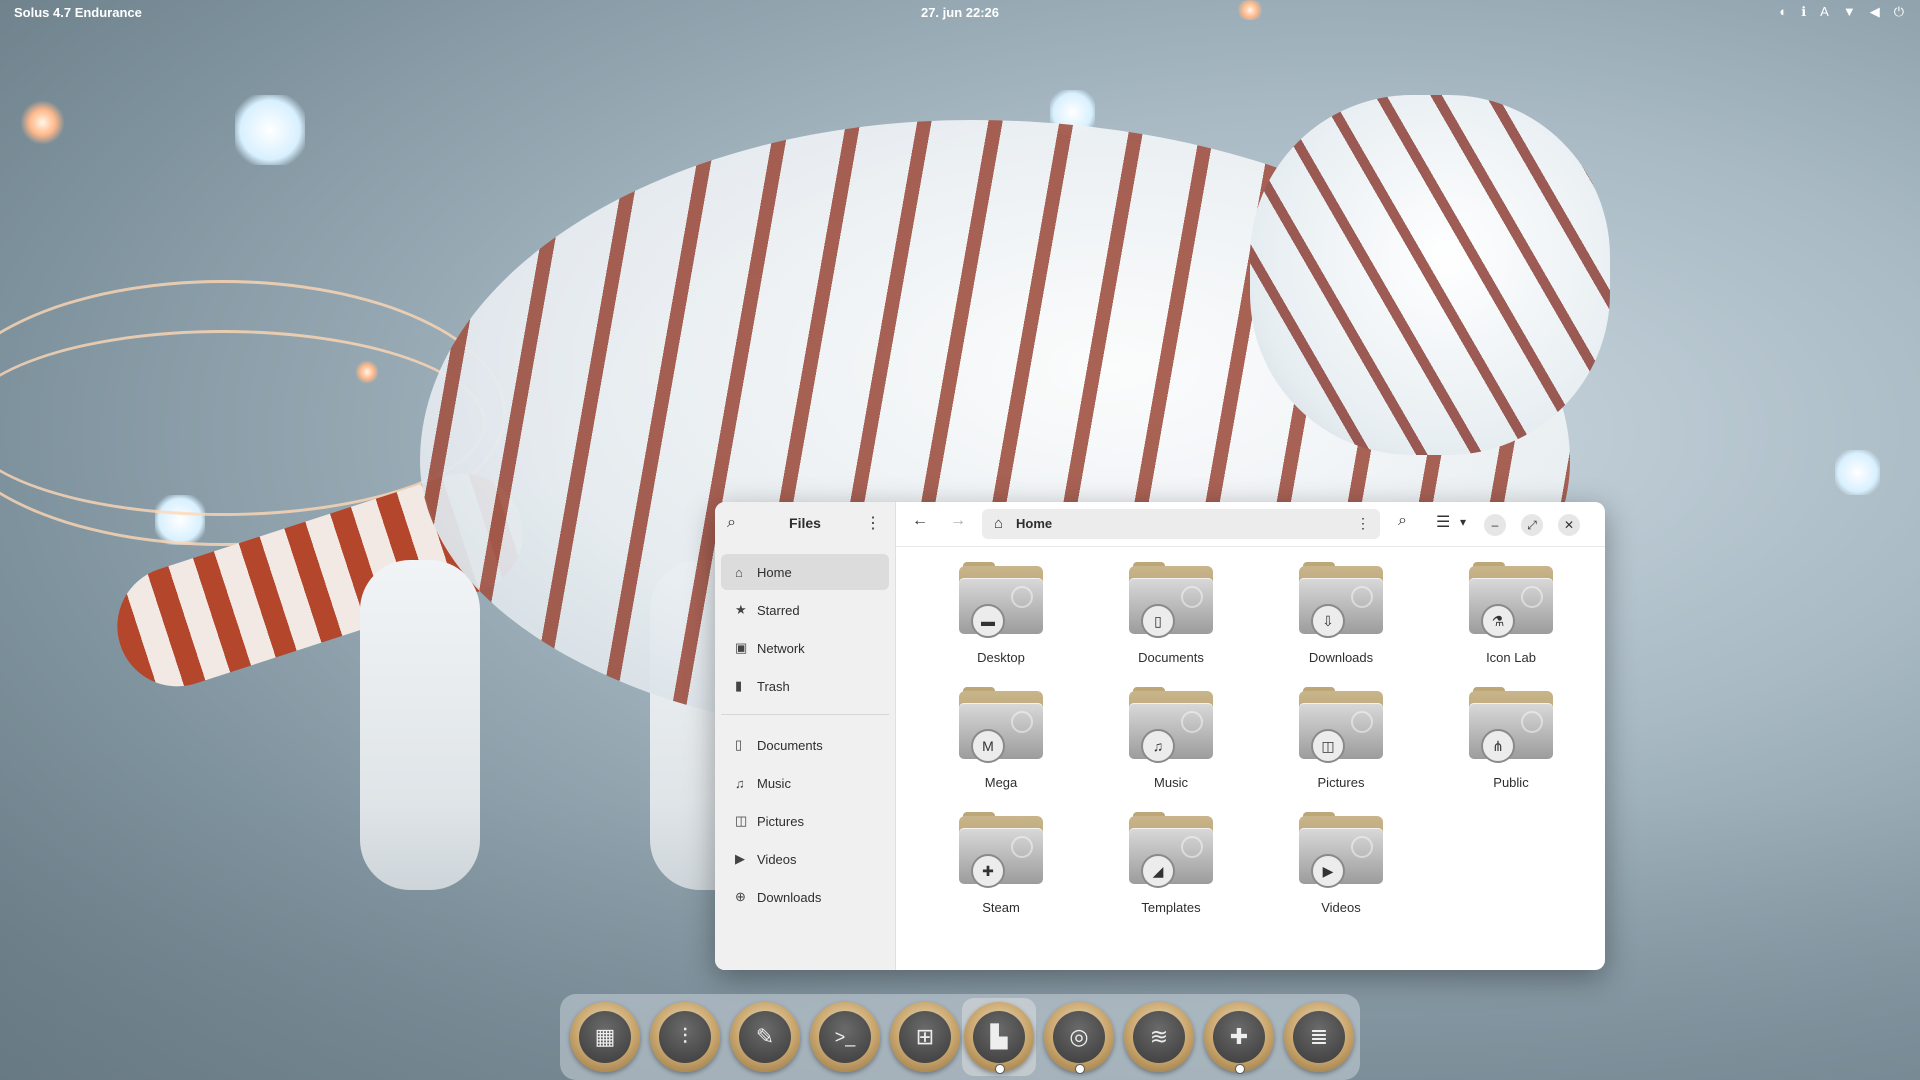 The image size is (1920, 1080). Describe the element at coordinates (1402, 521) in the screenshot. I see `search-folder-icon: ⌕` at that location.